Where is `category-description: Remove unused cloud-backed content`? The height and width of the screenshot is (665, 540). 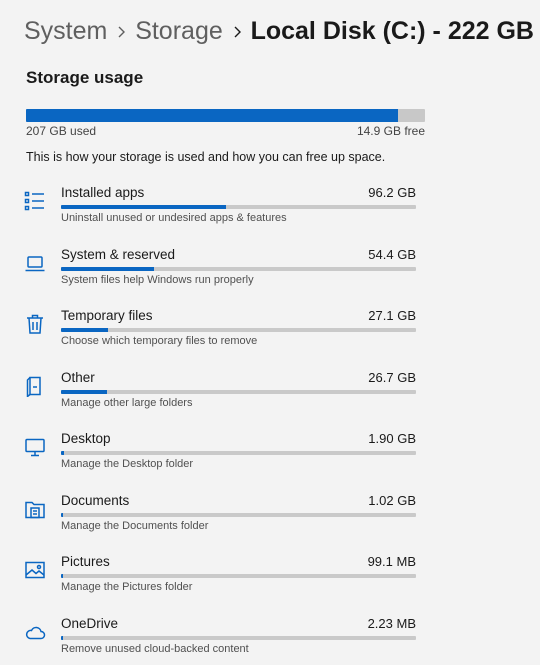
category-description: Remove unused cloud-backed content is located at coordinates (155, 649).